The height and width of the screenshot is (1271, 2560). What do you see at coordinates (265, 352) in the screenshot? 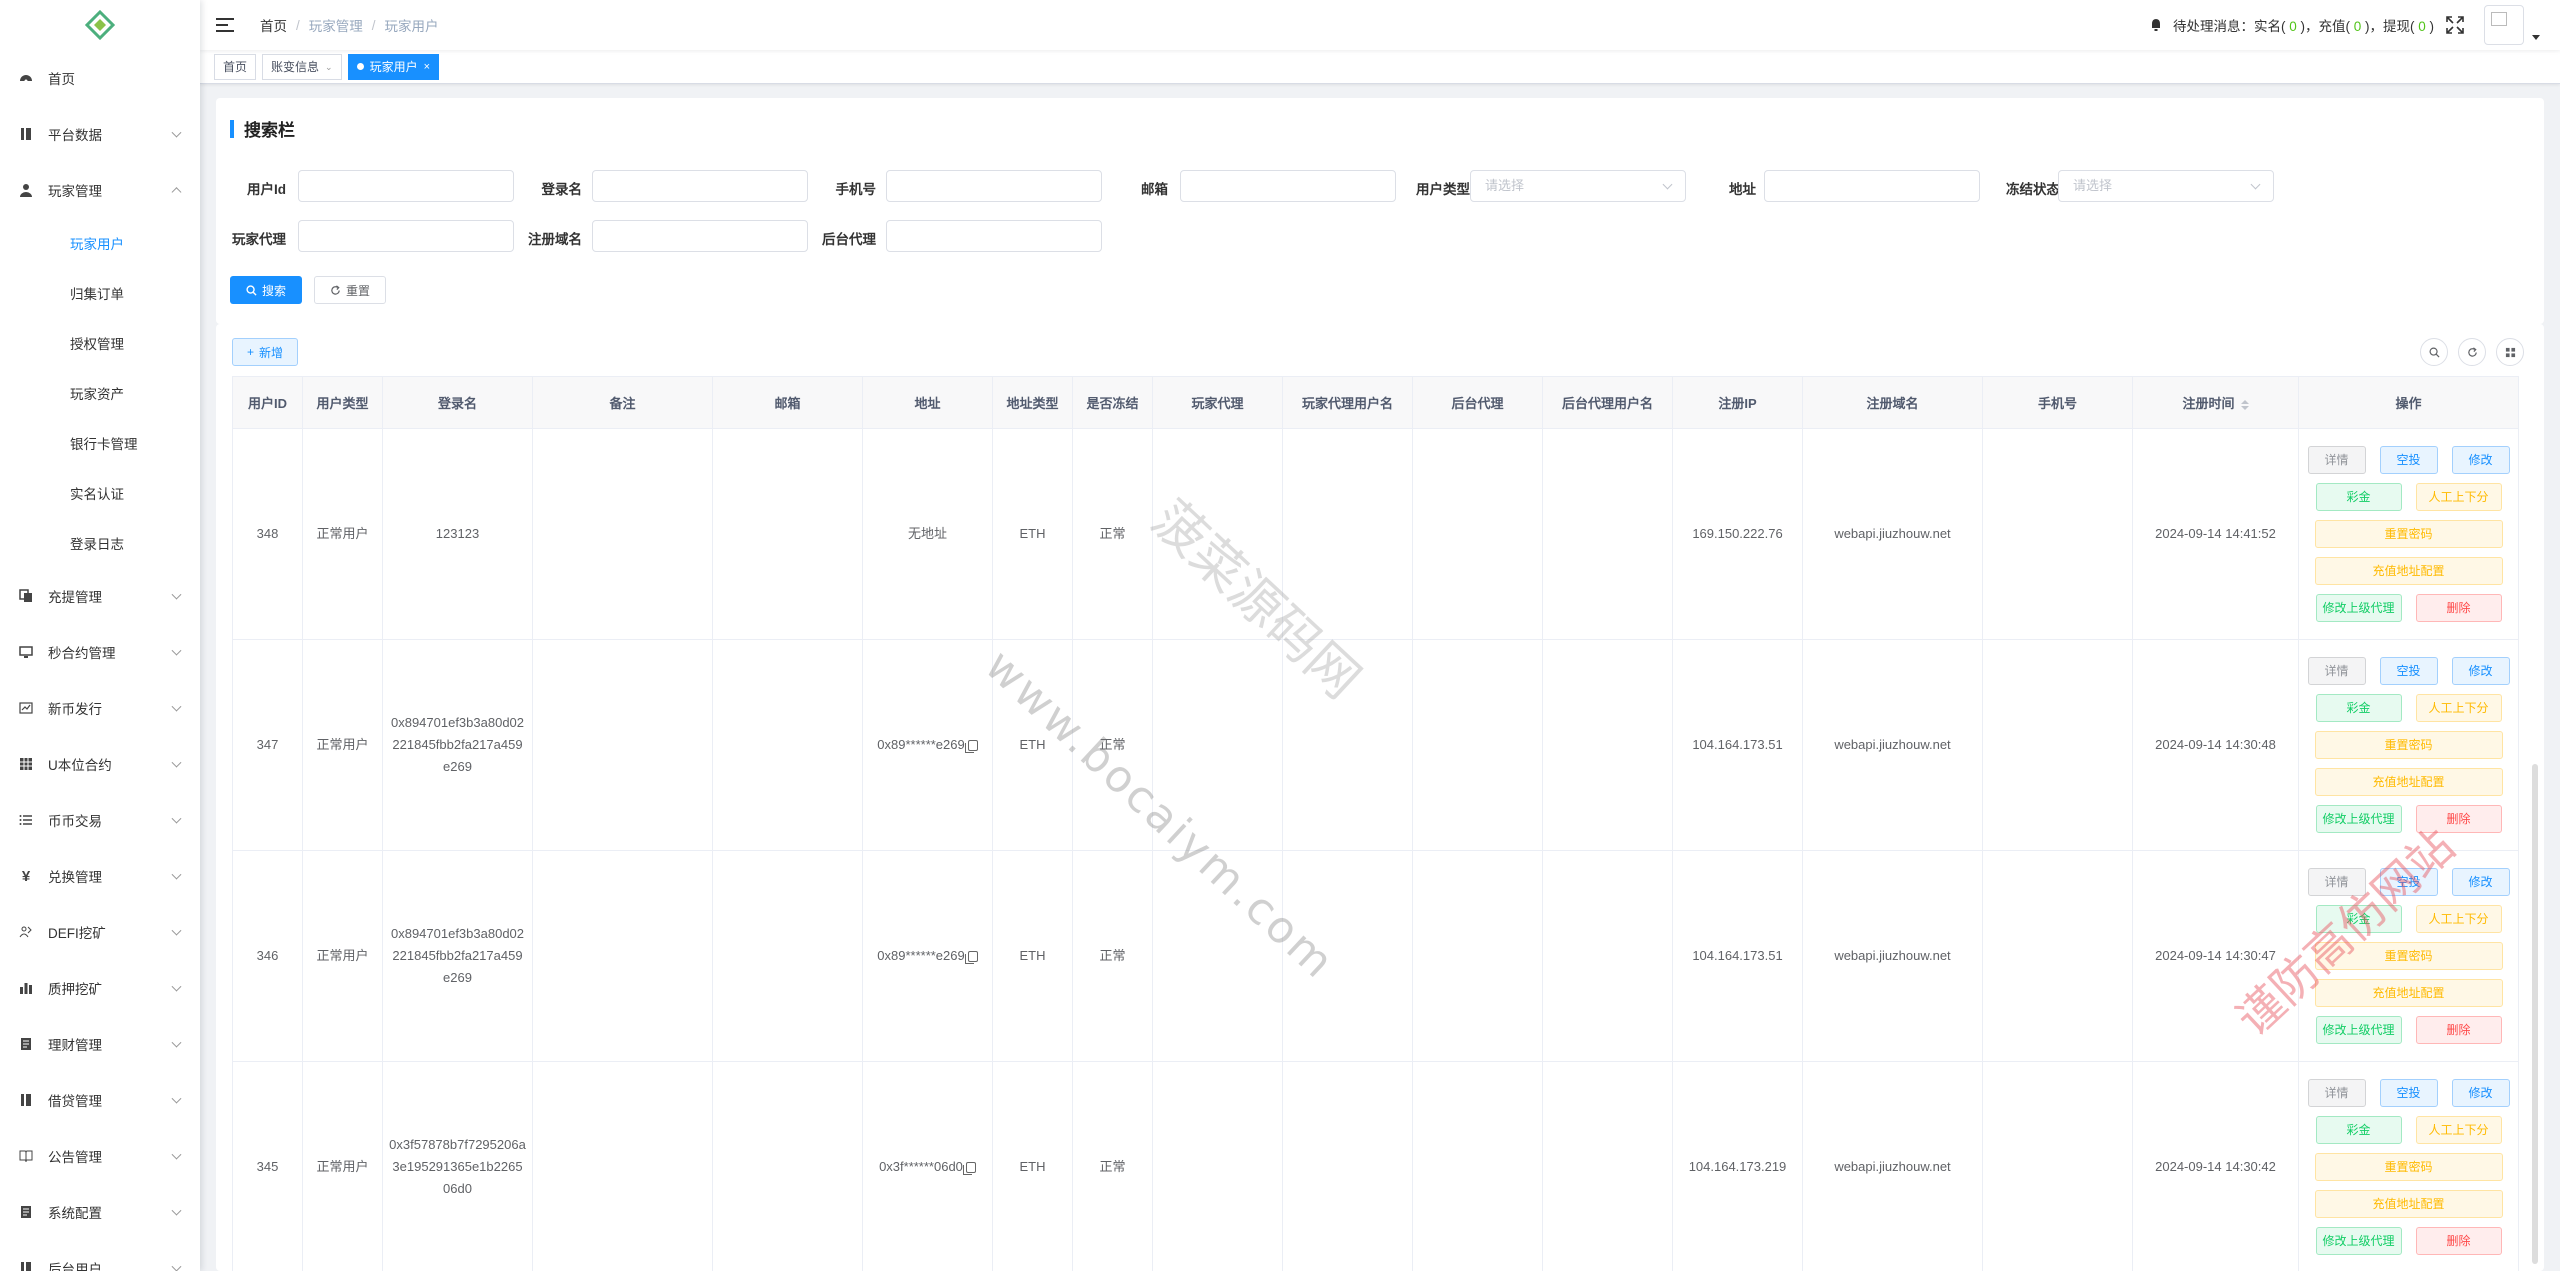
I see `add-button: + 新增` at bounding box center [265, 352].